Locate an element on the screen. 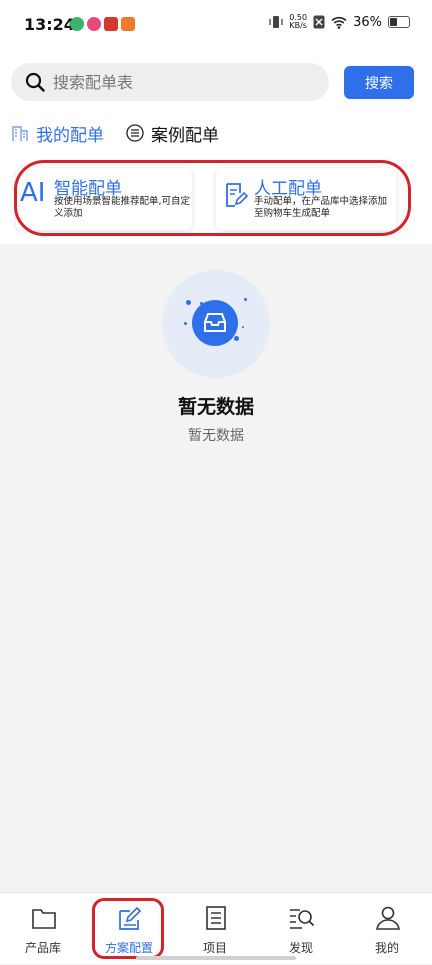  smart-order-desc: 按使用场景智能推荐配单,可自定义添加 is located at coordinates (122, 207).